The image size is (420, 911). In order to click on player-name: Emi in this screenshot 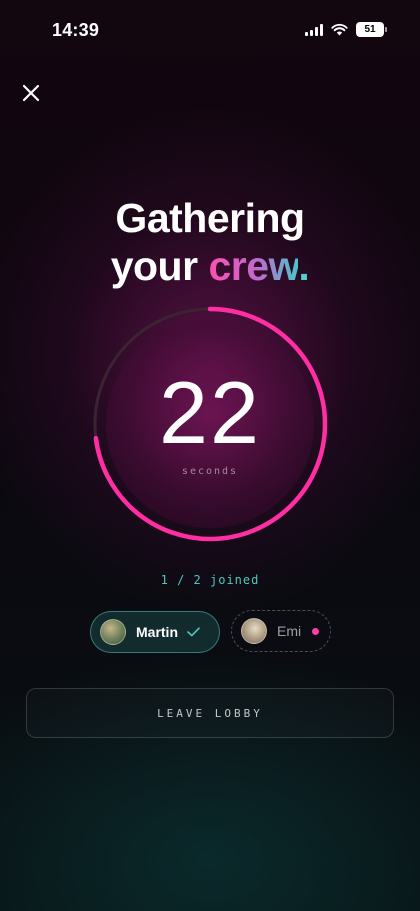, I will do `click(289, 631)`.